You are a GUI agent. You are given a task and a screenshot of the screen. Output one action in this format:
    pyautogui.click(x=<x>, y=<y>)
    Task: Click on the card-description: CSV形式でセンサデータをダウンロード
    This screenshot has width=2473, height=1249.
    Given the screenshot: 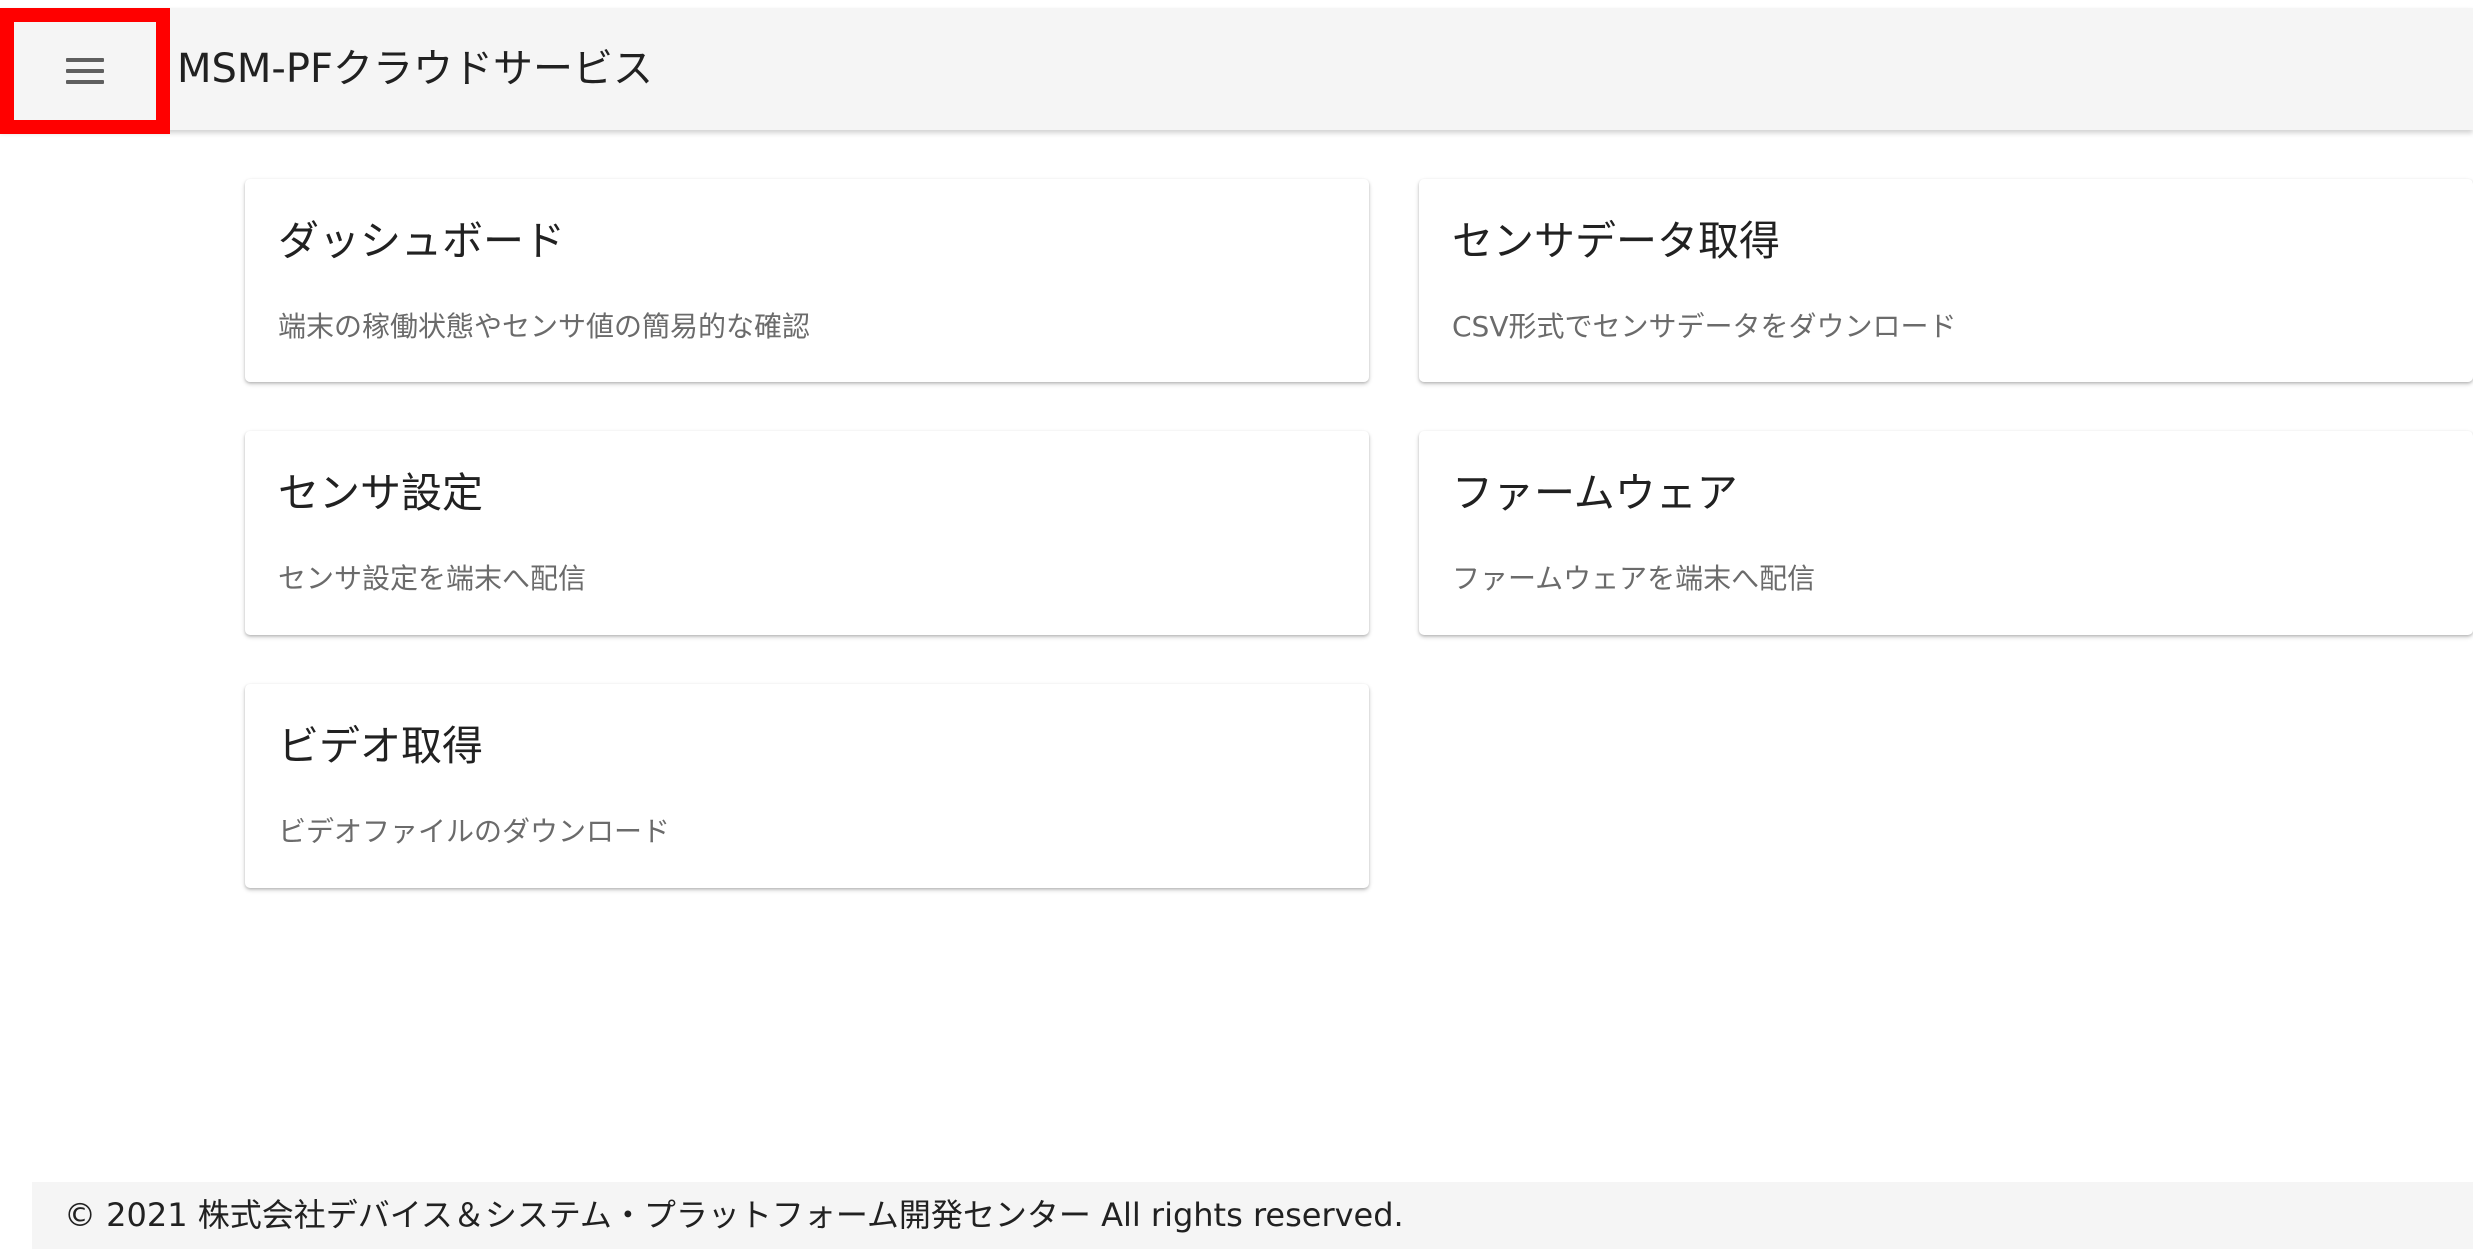 What is the action you would take?
    pyautogui.click(x=1704, y=326)
    